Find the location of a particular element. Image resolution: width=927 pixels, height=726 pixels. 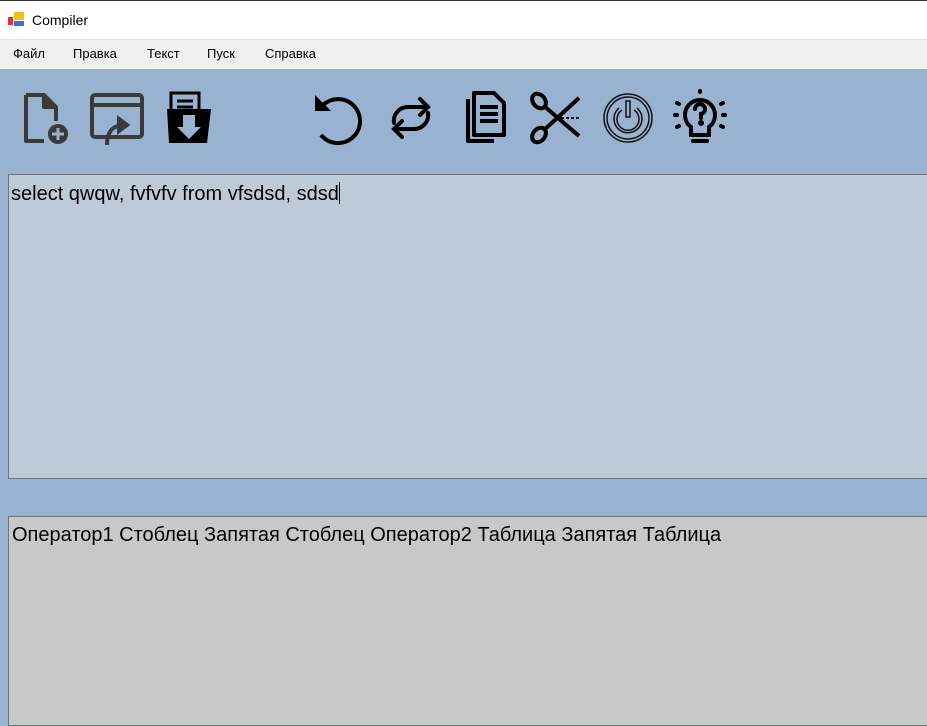

menu-edit: Правка is located at coordinates (95, 53).